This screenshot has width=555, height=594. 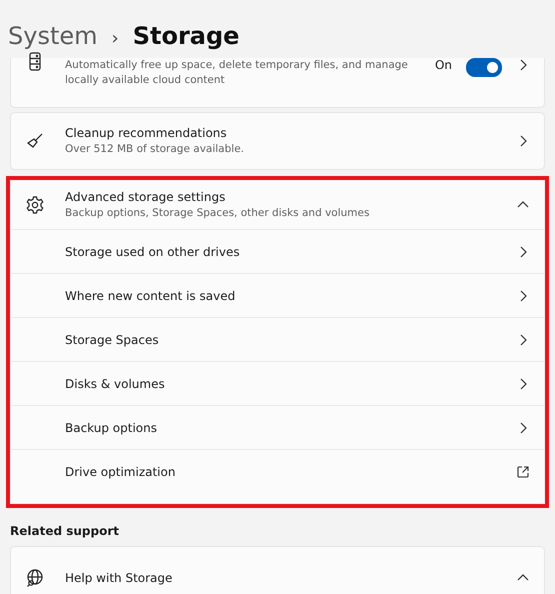 I want to click on settings-row: Drive optimization, so click(x=277, y=471).